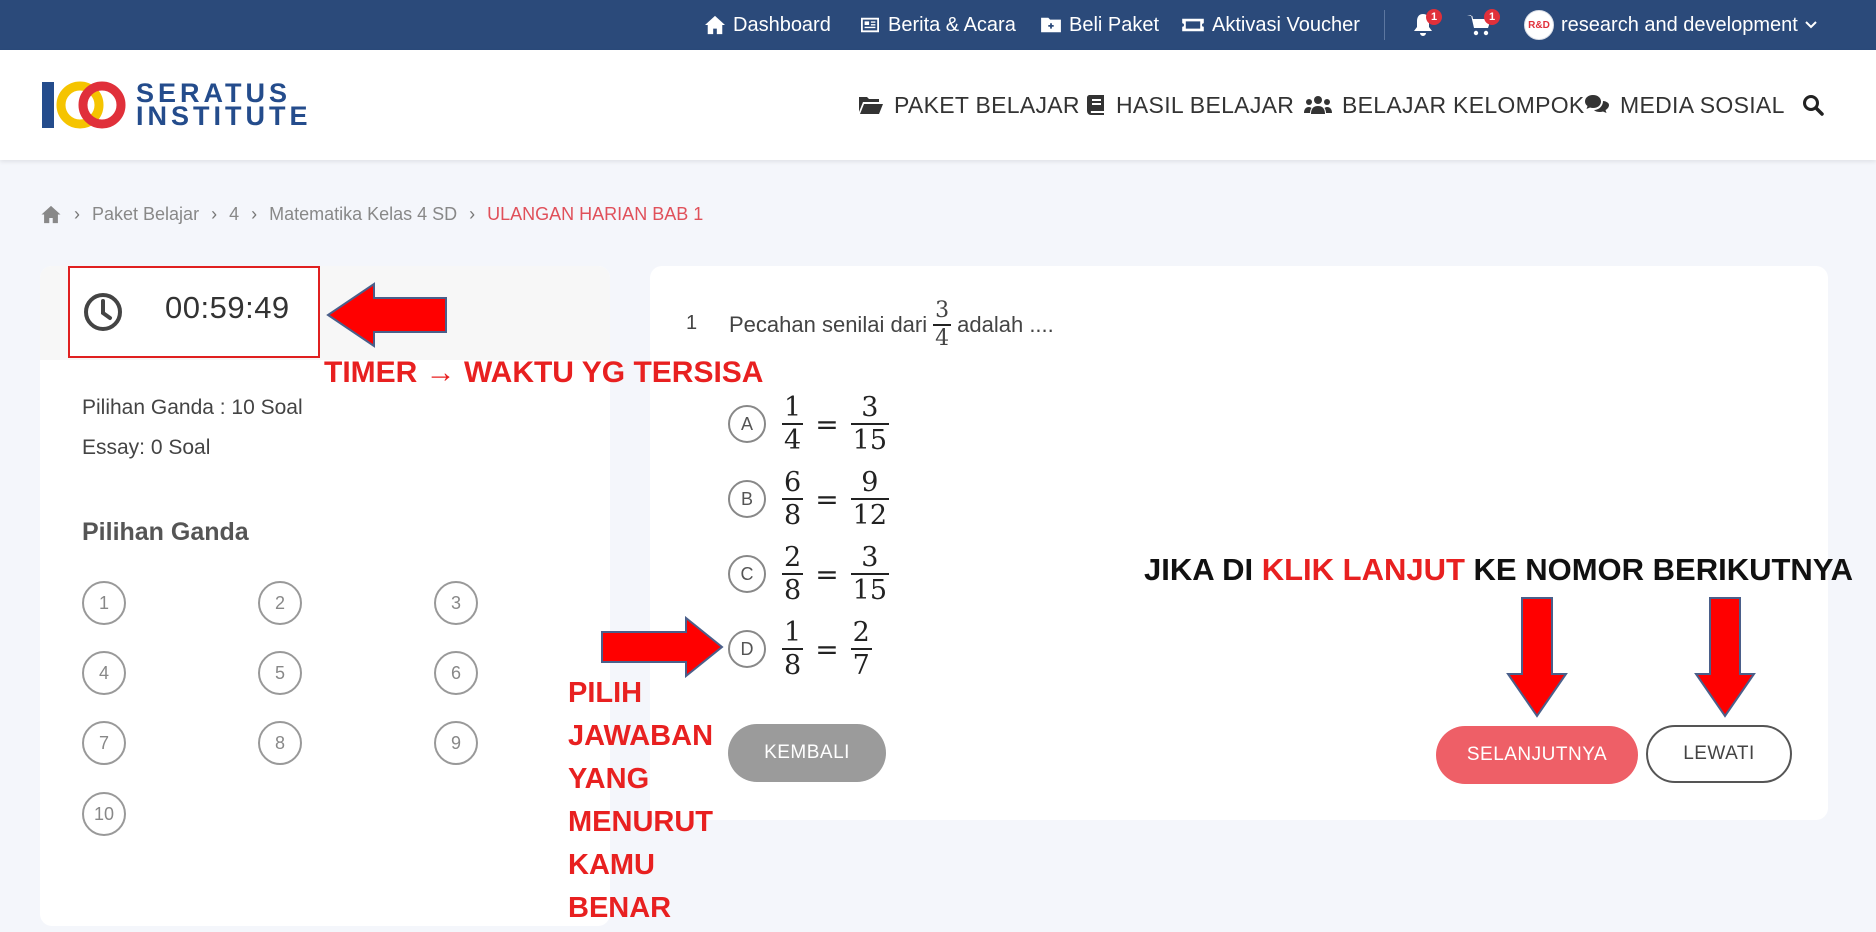 The image size is (1876, 932). Describe the element at coordinates (1702, 104) in the screenshot. I see `nav-media-sosial-label: MEDIA SOSIAL` at that location.